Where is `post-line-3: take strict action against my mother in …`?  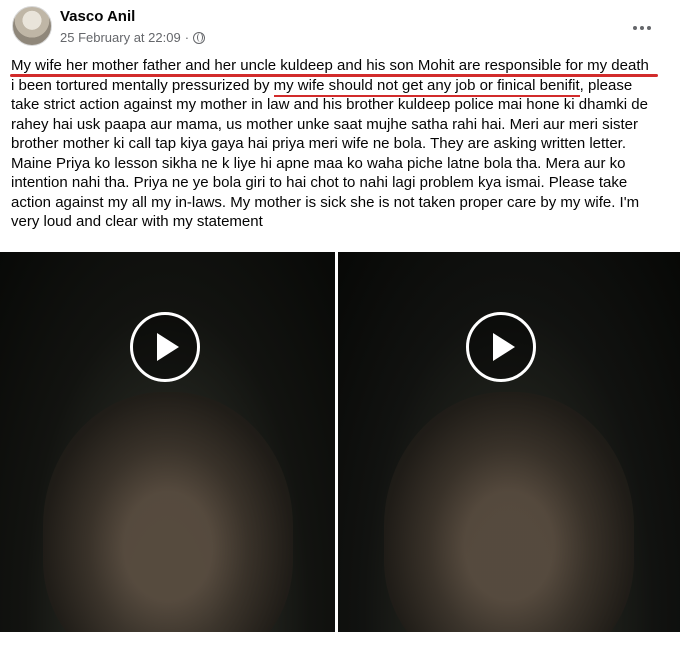
post-line-3: take strict action against my mother in … is located at coordinates (329, 104).